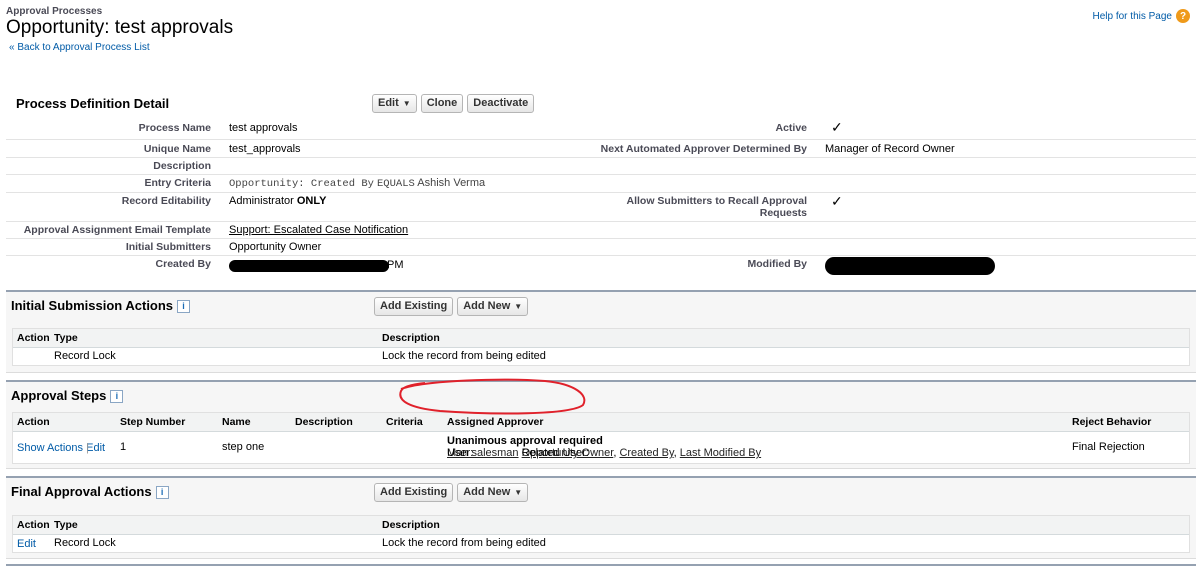 Image resolution: width=1200 pixels, height=569 pixels. What do you see at coordinates (59, 395) in the screenshot?
I see `panel-title-text: Approval Steps` at bounding box center [59, 395].